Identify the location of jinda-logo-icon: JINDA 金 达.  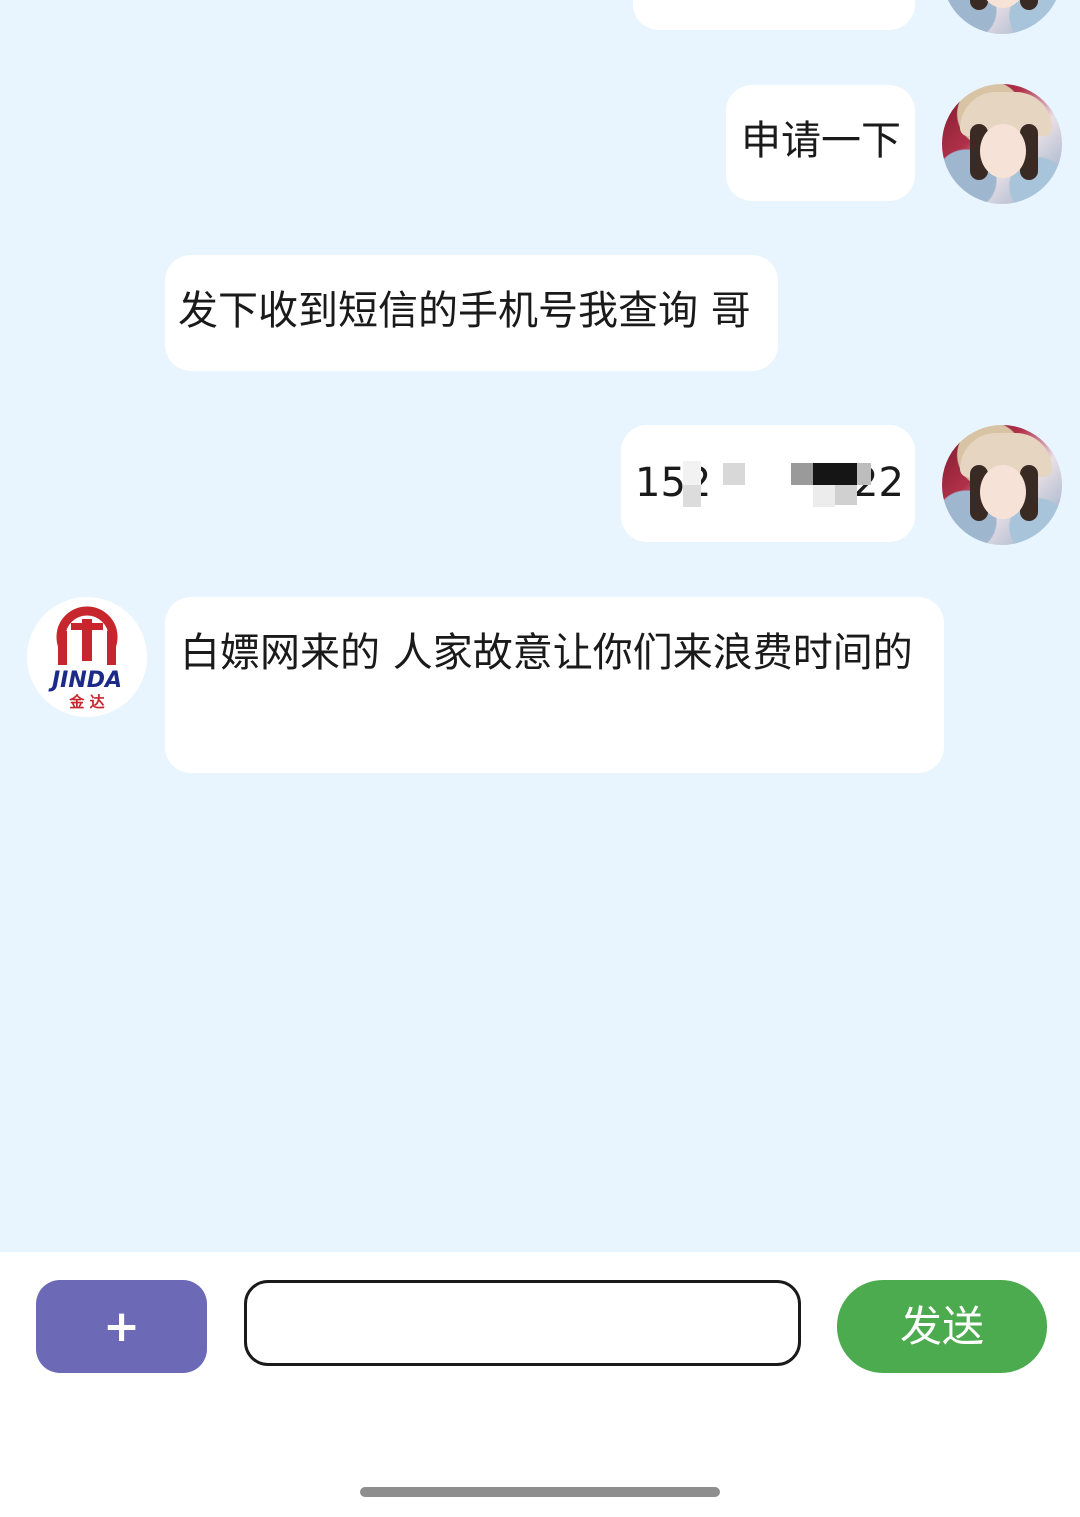
(85, 658).